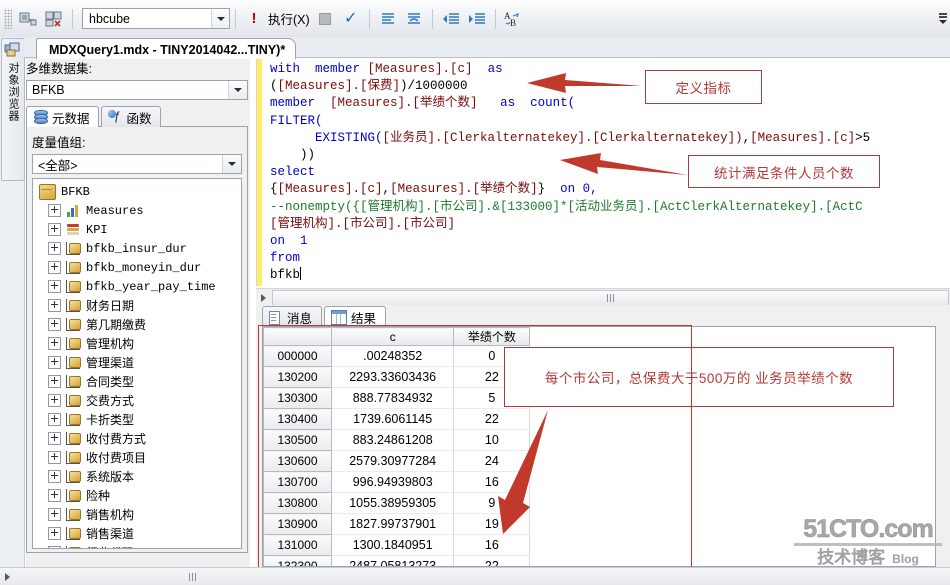 This screenshot has height=585, width=950. I want to click on row-key-cell: 131000, so click(297, 545).